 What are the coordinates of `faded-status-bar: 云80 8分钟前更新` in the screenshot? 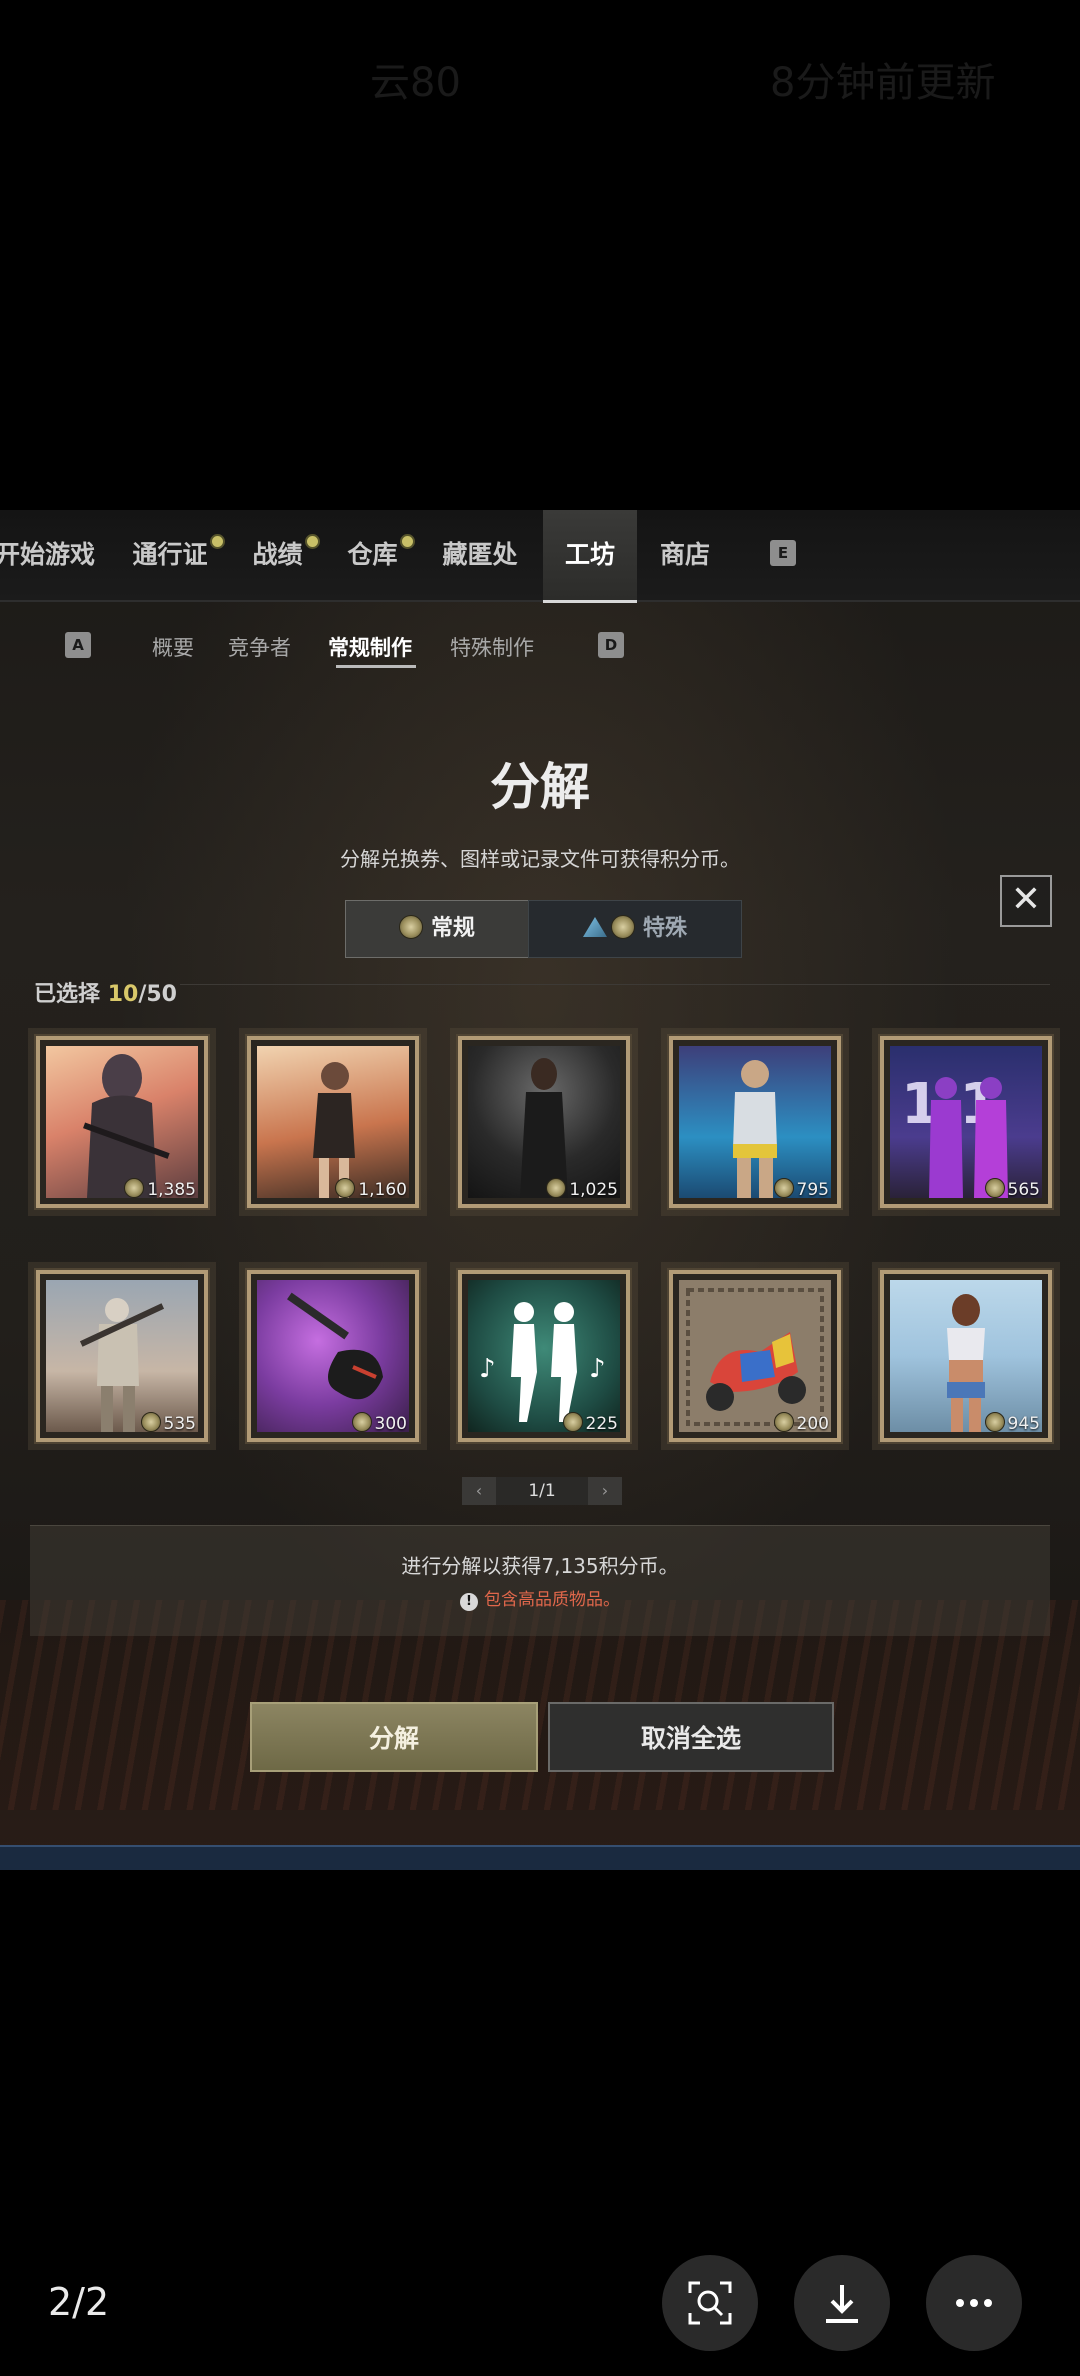 It's located at (540, 80).